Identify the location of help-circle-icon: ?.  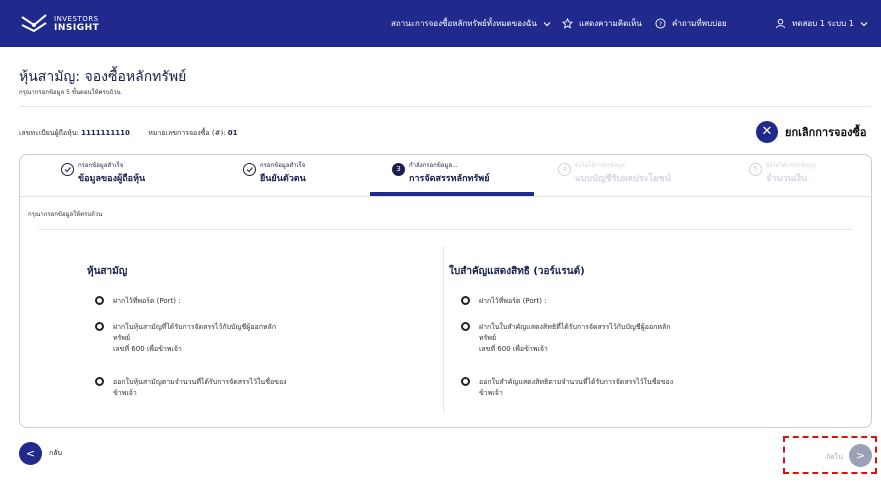
(660, 23).